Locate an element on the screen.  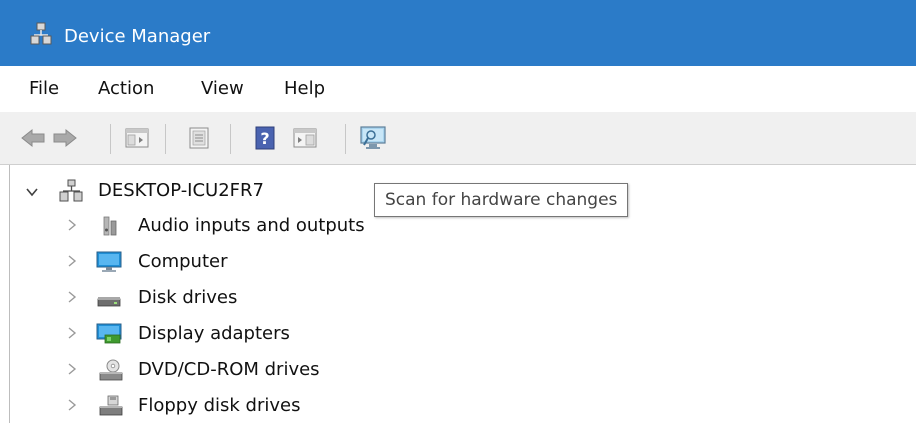
tree-item-dvd-drives: DVD/CD-ROM drives is located at coordinates (192, 370).